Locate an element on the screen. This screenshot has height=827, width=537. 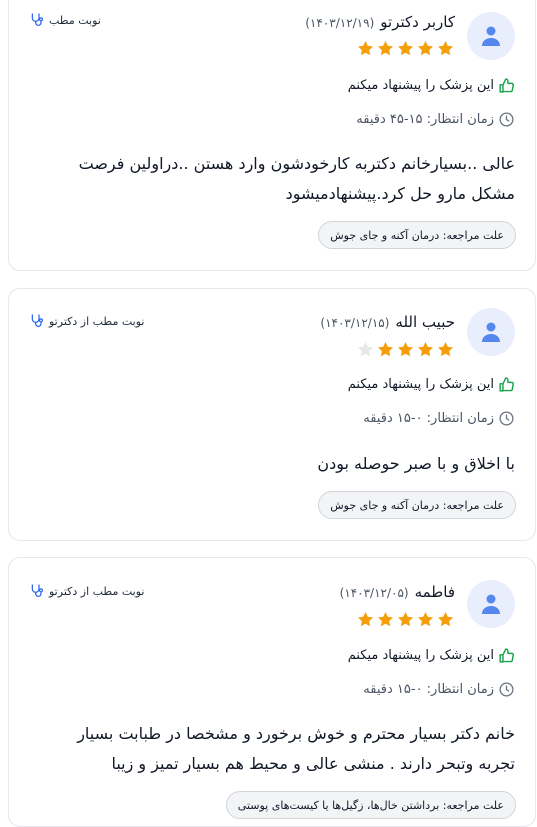
visit-type-label: نوبت مطب is located at coordinates (75, 20).